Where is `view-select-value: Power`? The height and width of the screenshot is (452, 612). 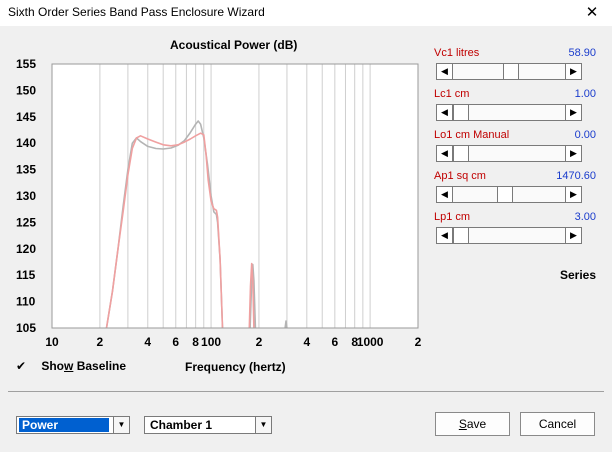
view-select-value: Power is located at coordinates (64, 425).